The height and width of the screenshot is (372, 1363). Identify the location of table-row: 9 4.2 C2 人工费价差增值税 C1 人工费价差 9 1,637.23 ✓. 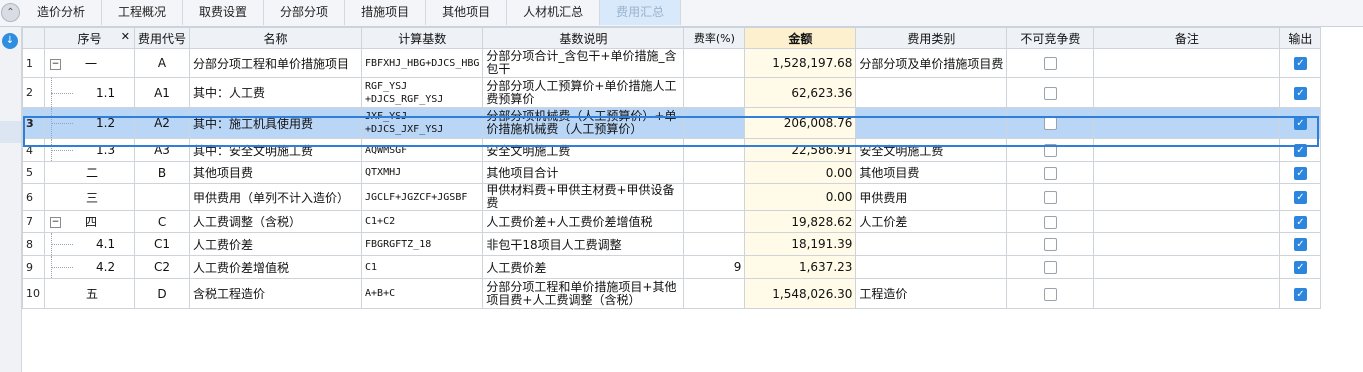
(672, 267).